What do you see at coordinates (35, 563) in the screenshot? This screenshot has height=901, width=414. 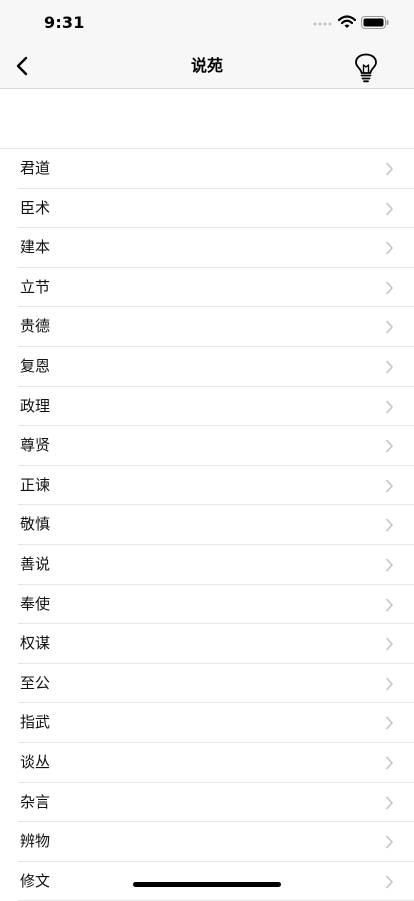 I see `list-item-label: 善说` at bounding box center [35, 563].